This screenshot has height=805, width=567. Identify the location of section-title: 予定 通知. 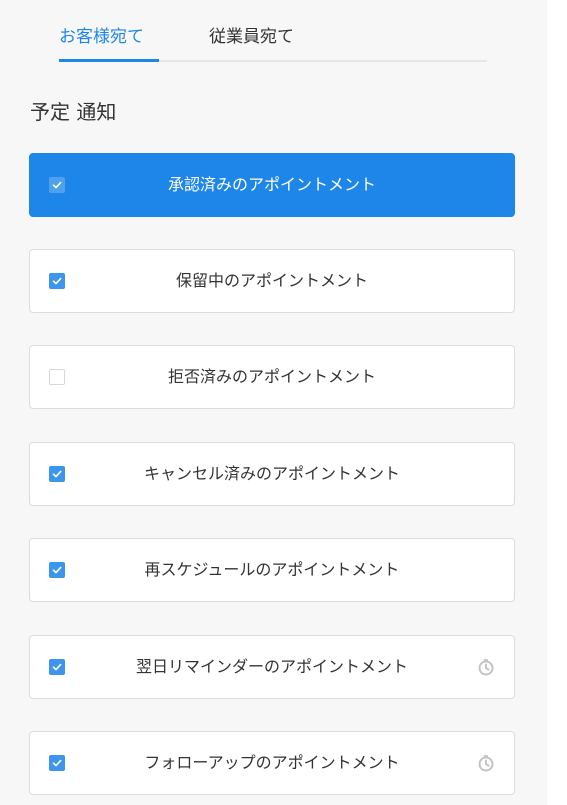
(73, 112).